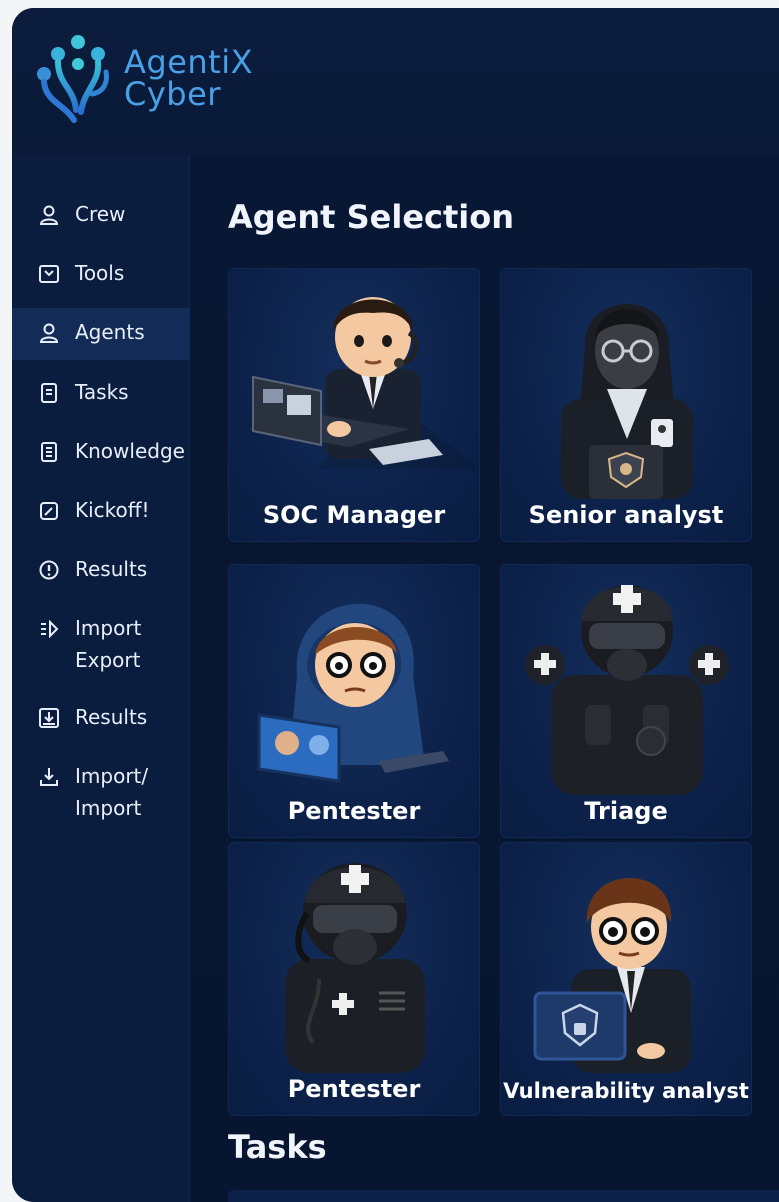  I want to click on sidebar-item-results-2: Results, so click(101, 723).